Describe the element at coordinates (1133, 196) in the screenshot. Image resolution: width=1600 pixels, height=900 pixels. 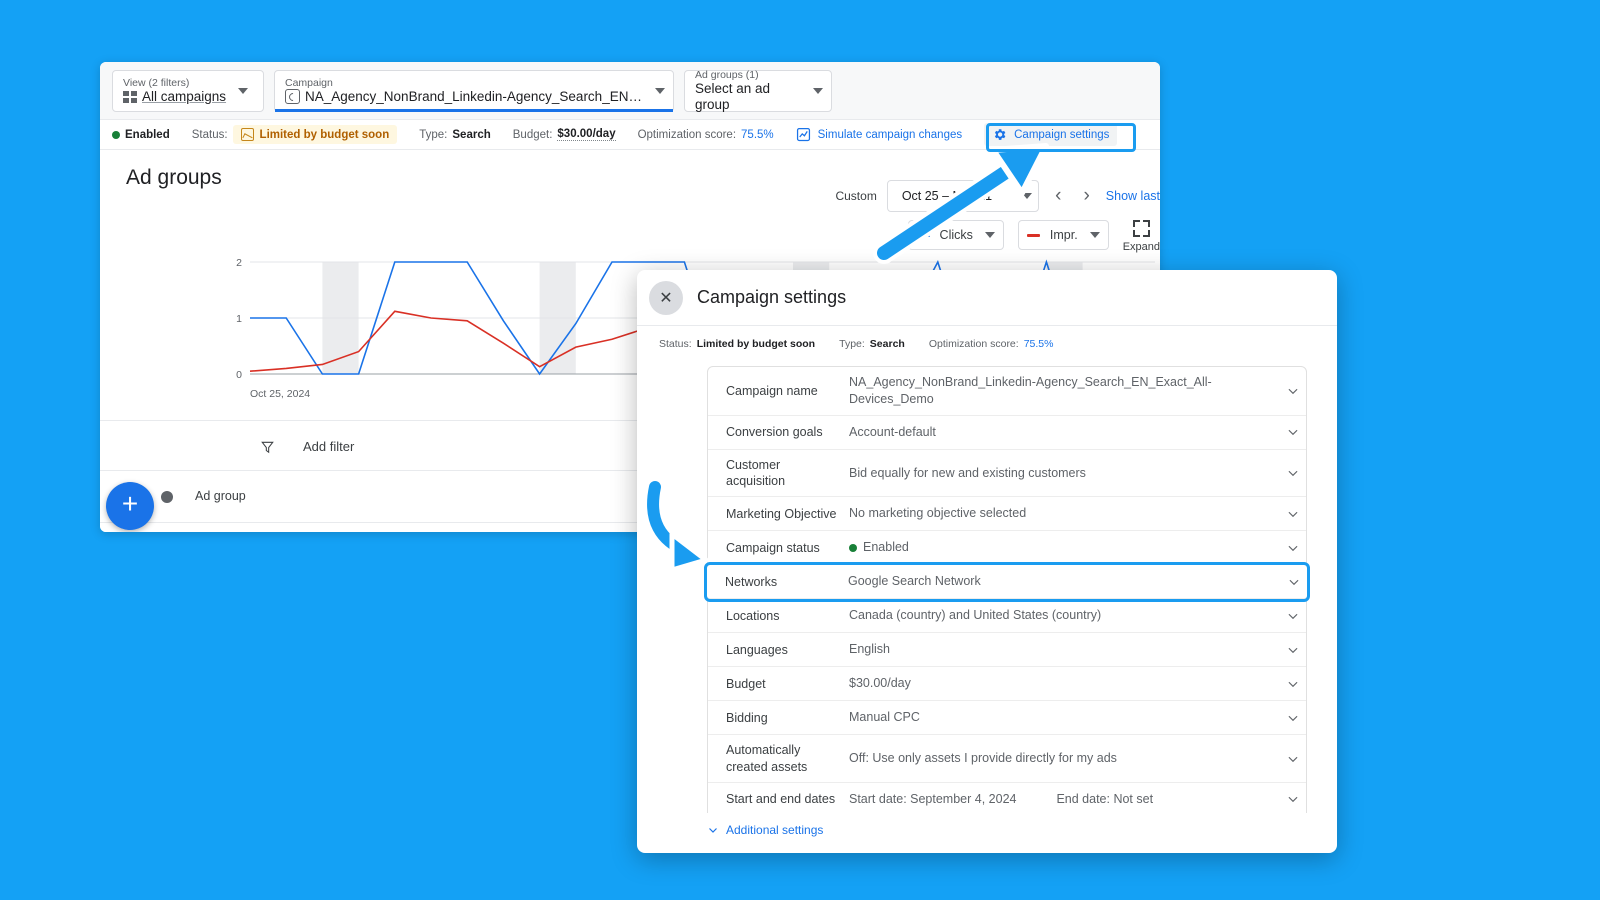
I see `show-last-link: Show last` at that location.